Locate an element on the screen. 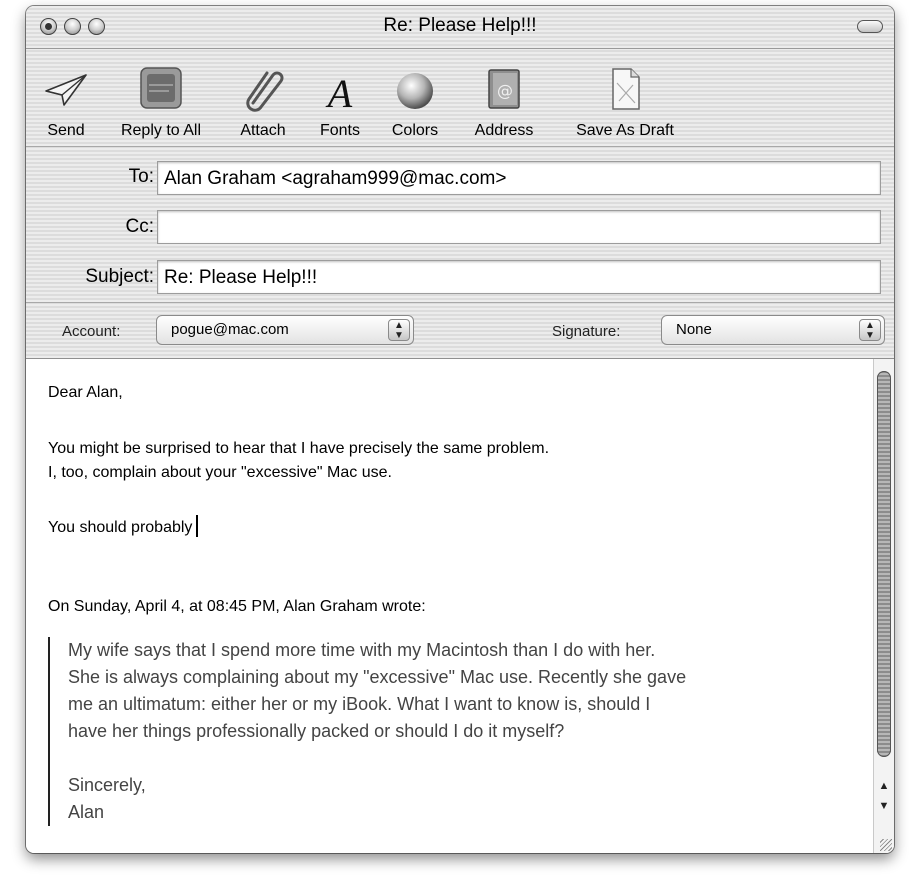 The image size is (909, 875). address-button: @ Address is located at coordinates (504, 97).